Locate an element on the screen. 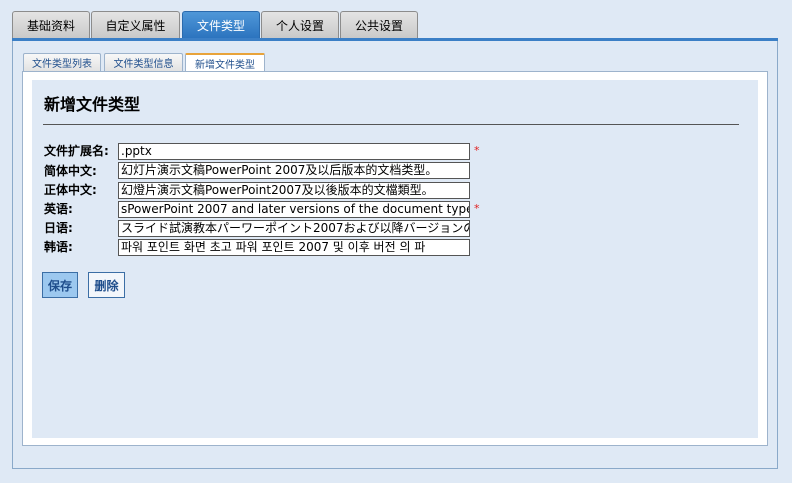 Image resolution: width=792 pixels, height=483 pixels. traditional-chinese-input: 幻燈片演示文稿PowerPoint2007及以後版本的文檔類型。 is located at coordinates (294, 190).